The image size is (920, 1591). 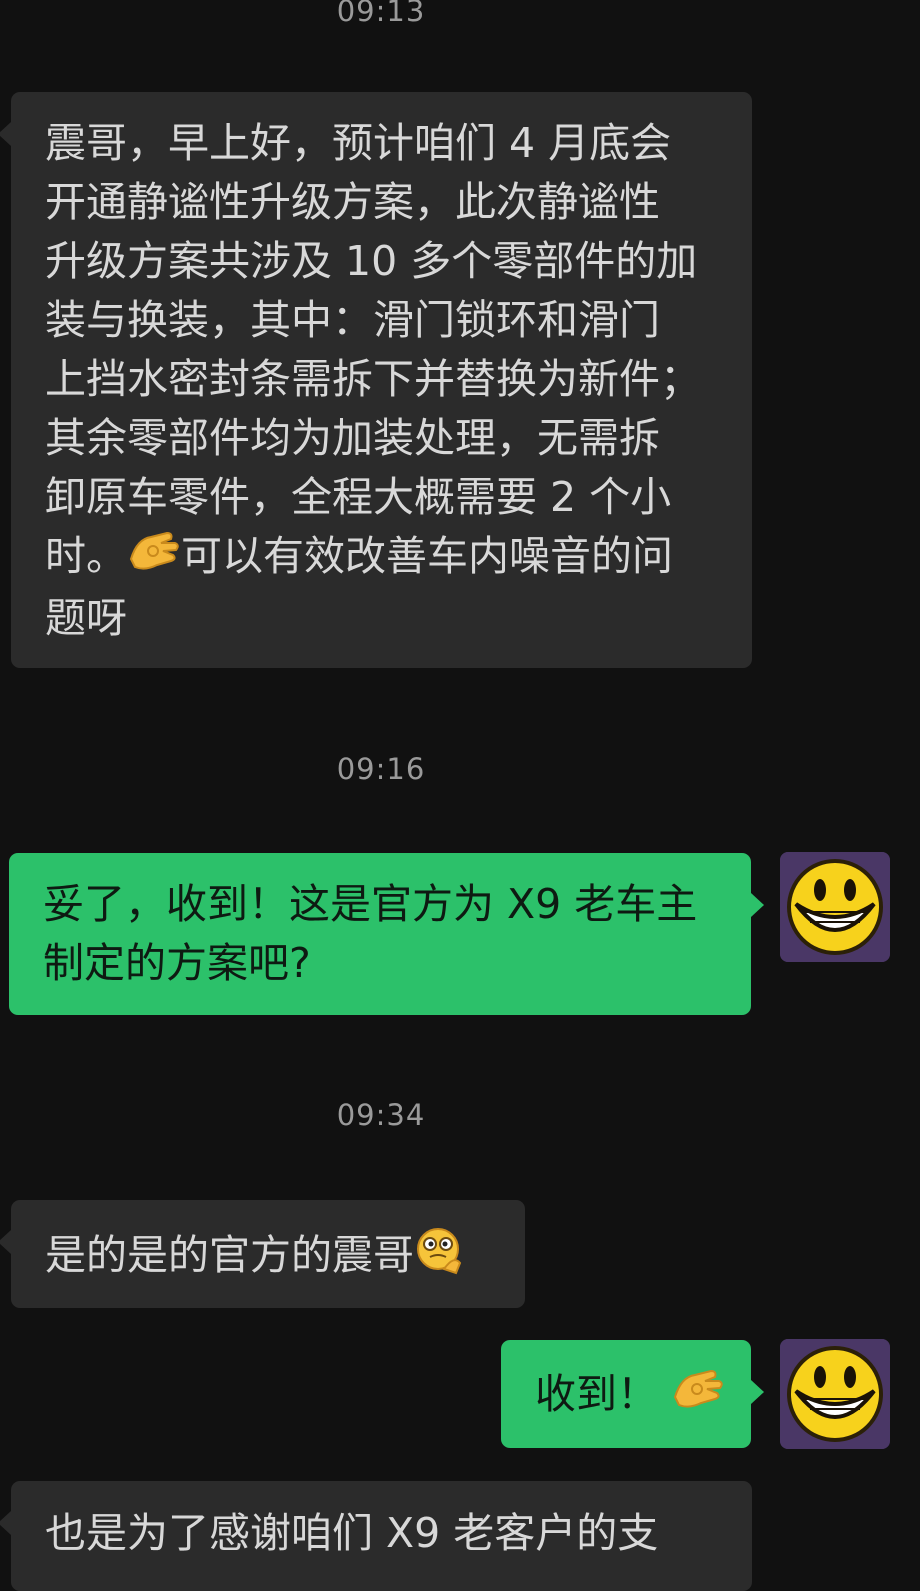 What do you see at coordinates (86, 618) in the screenshot?
I see `message-line: 题呀` at bounding box center [86, 618].